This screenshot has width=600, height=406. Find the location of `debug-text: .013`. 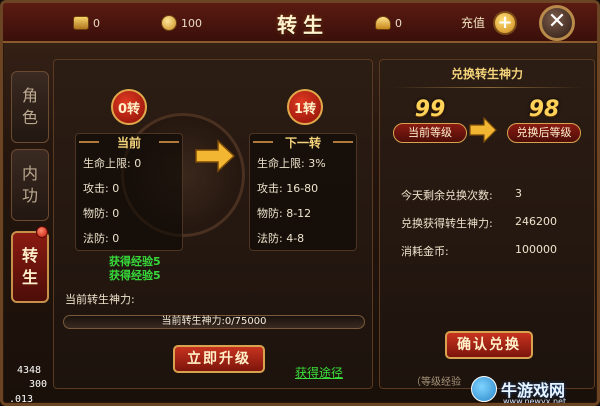

debug-text: .013 is located at coordinates (21, 399).